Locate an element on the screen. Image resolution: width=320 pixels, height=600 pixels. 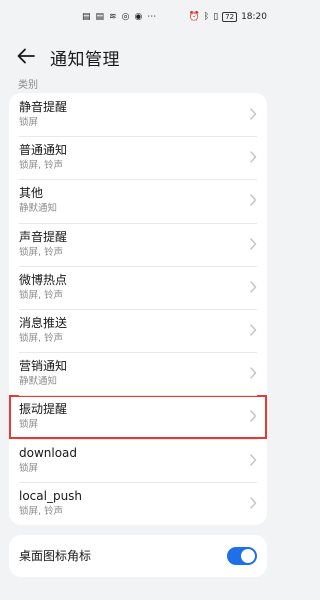
category-item: 消息推送 锁屏, 铃声 is located at coordinates (138, 330).